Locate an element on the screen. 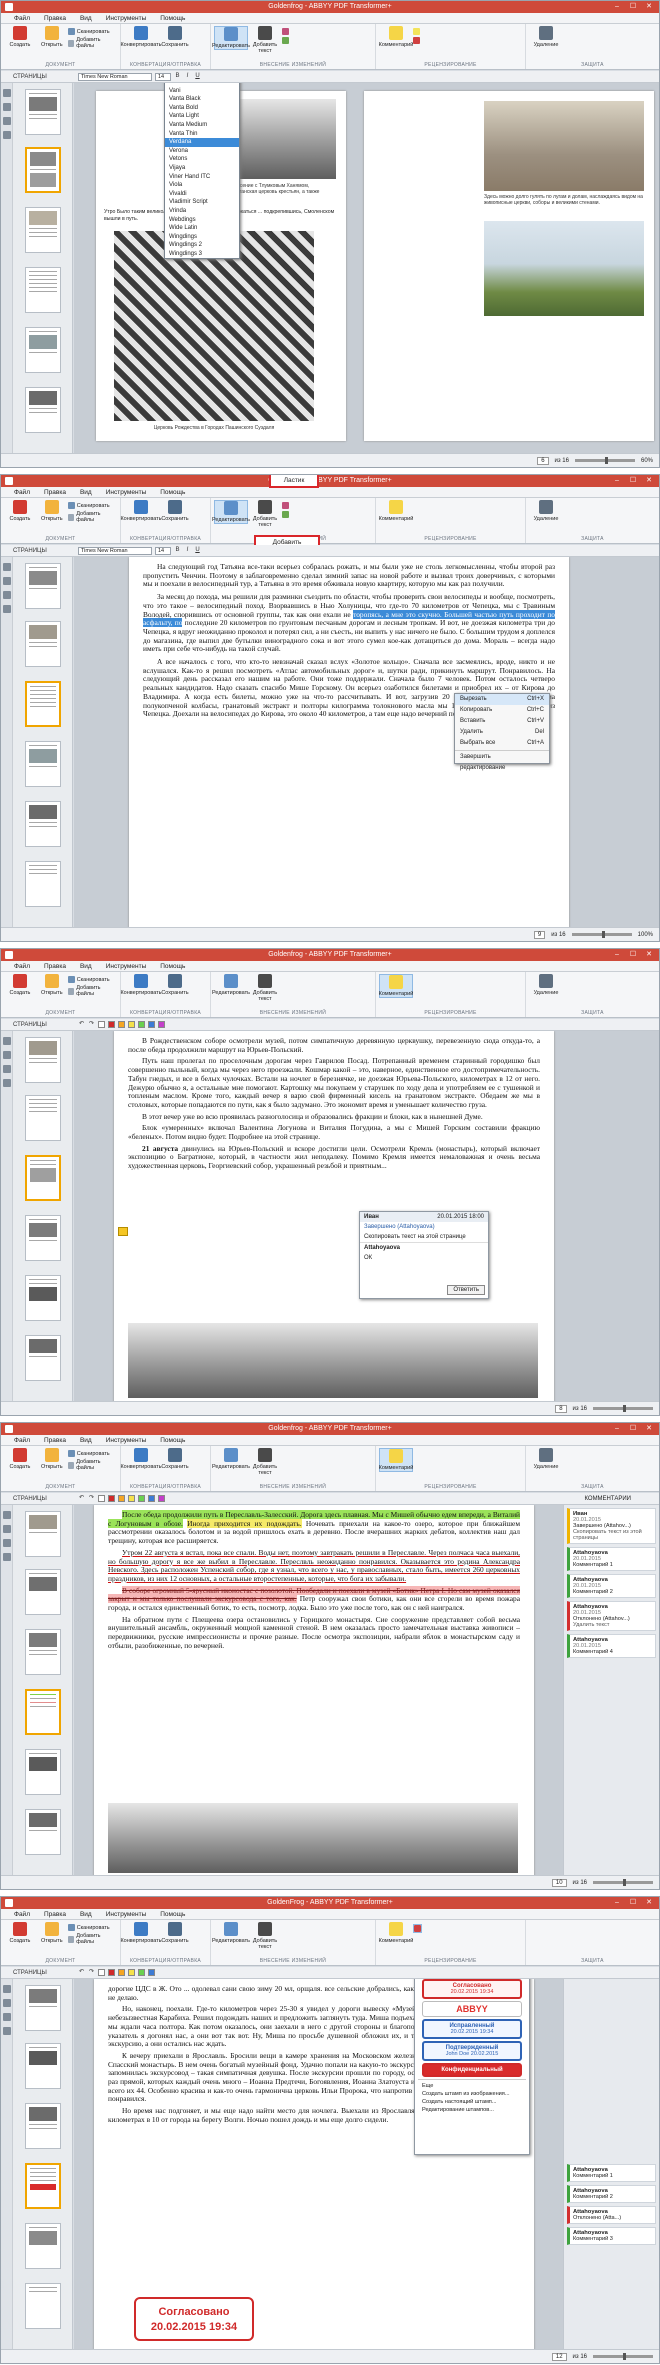 Image resolution: width=660 pixels, height=2365 pixels. stamp-option: Конфиденциальный is located at coordinates (472, 2070).